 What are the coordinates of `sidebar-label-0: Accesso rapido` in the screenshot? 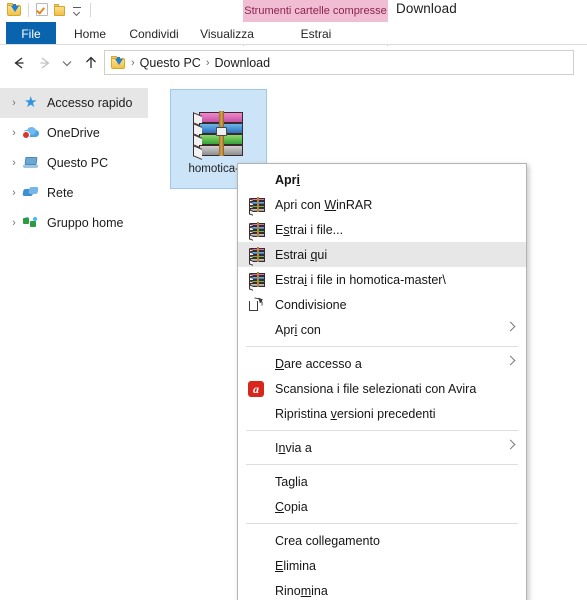 It's located at (90, 103).